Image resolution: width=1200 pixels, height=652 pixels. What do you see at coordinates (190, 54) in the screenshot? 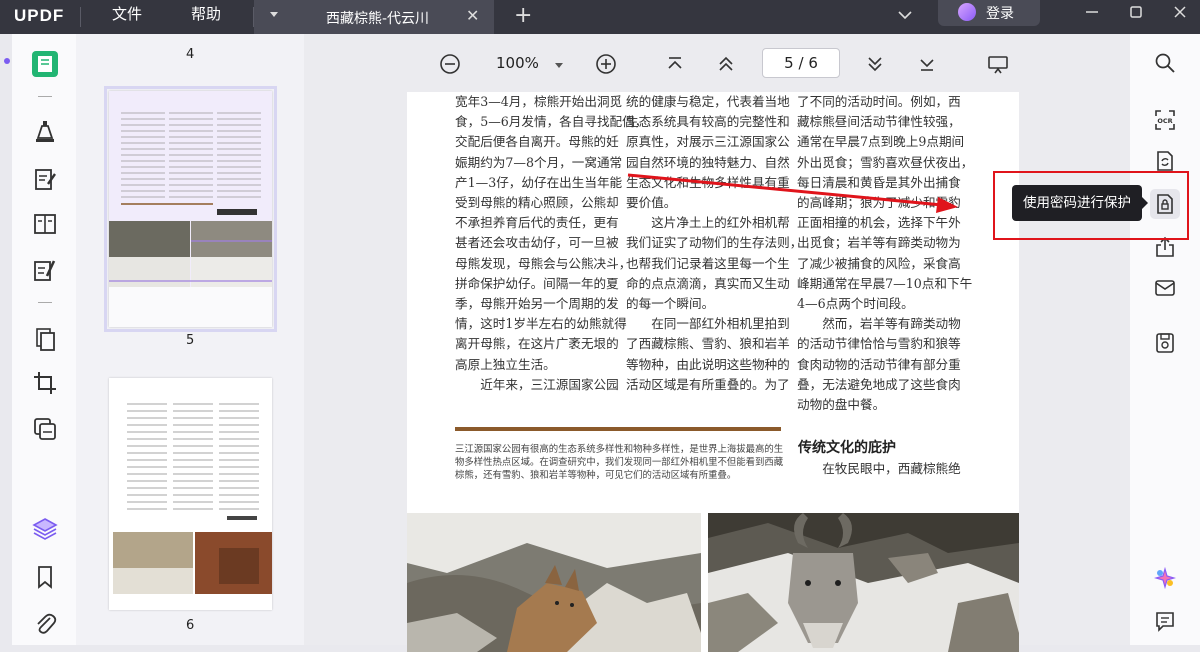
I see `thumbnail-page-number: 4` at bounding box center [190, 54].